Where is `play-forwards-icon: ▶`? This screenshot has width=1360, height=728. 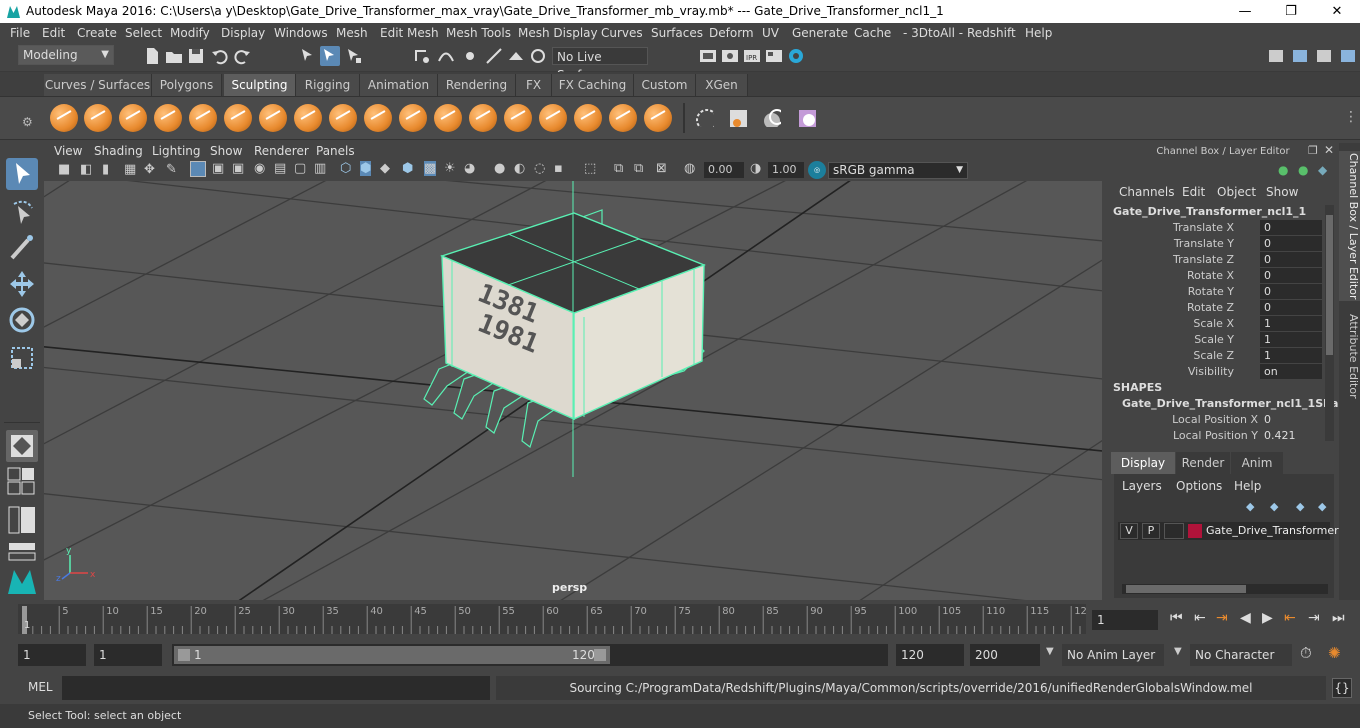 play-forwards-icon: ▶ is located at coordinates (1267, 618).